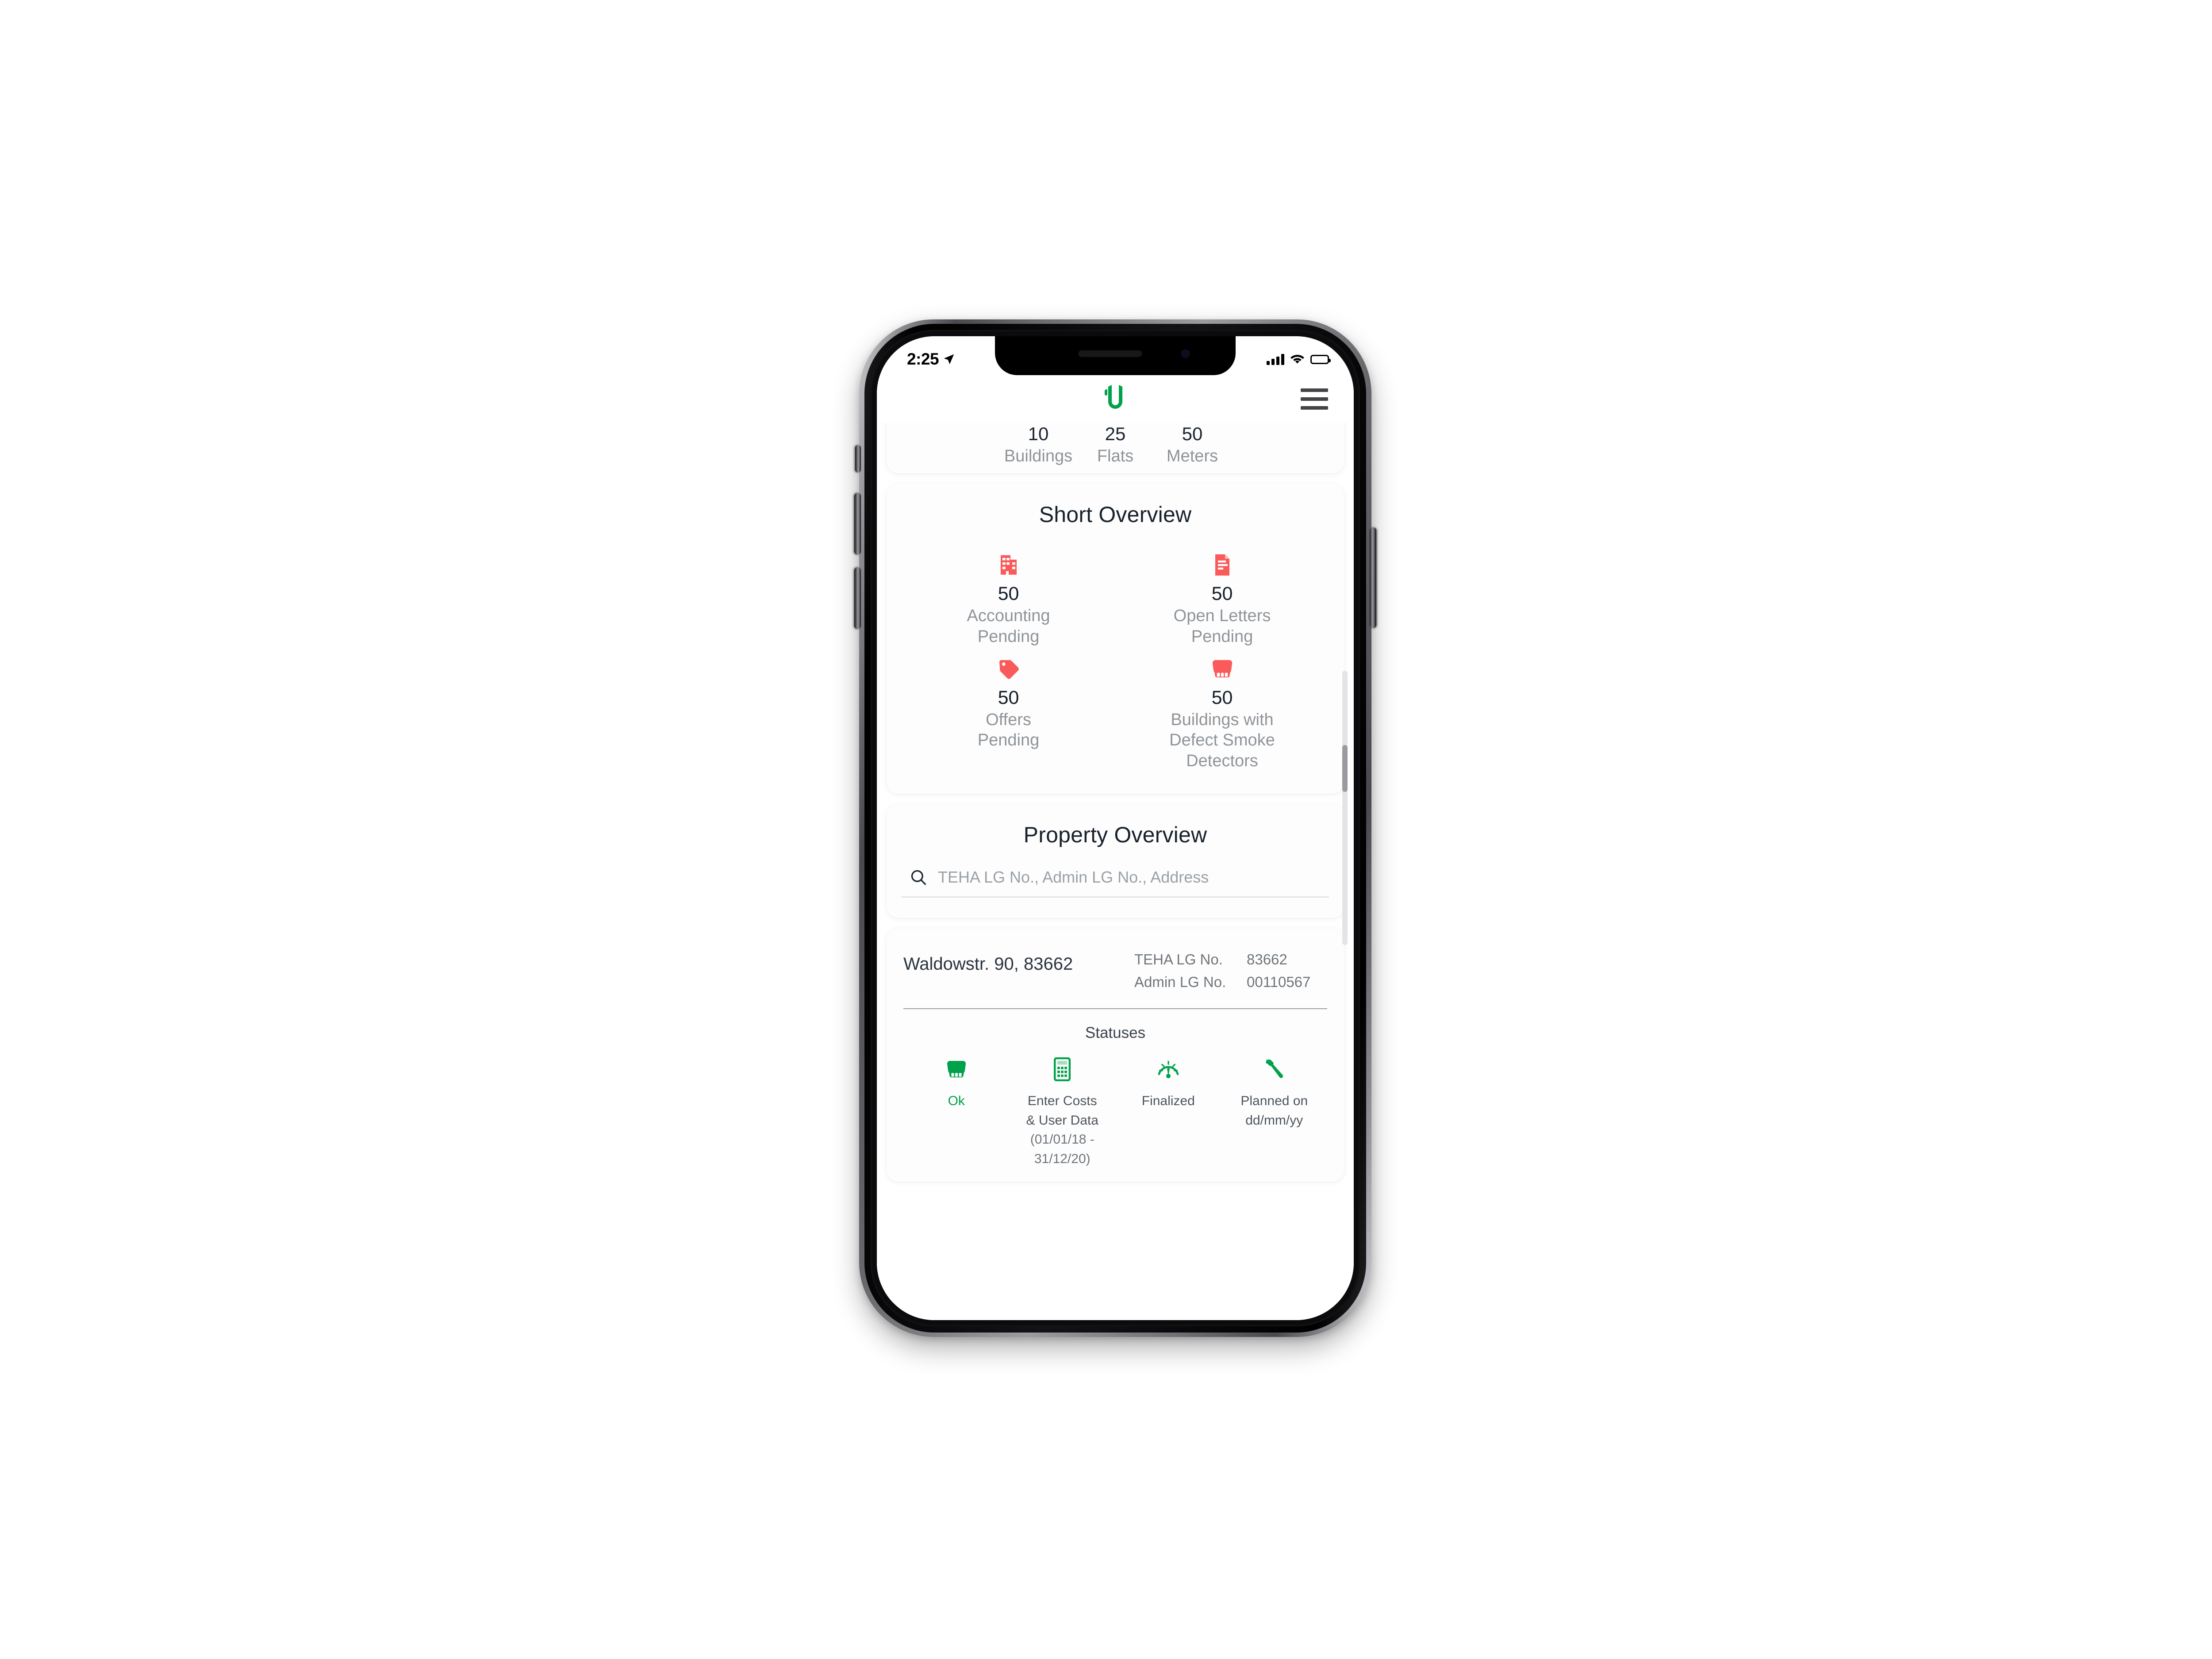 The width and height of the screenshot is (2212, 1659). I want to click on mute-switch-button, so click(858, 459).